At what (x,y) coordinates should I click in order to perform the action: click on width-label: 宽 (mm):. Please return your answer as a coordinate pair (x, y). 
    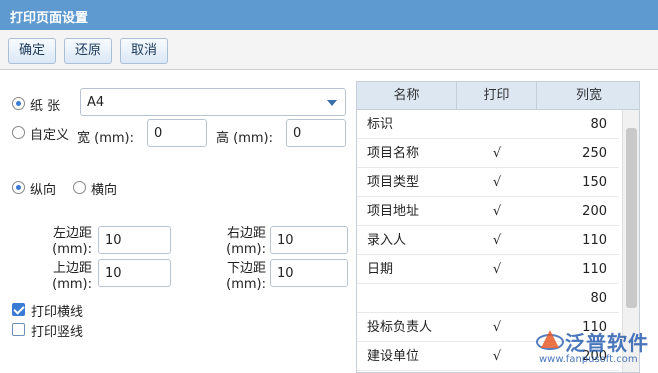
    Looking at the image, I should click on (105, 138).